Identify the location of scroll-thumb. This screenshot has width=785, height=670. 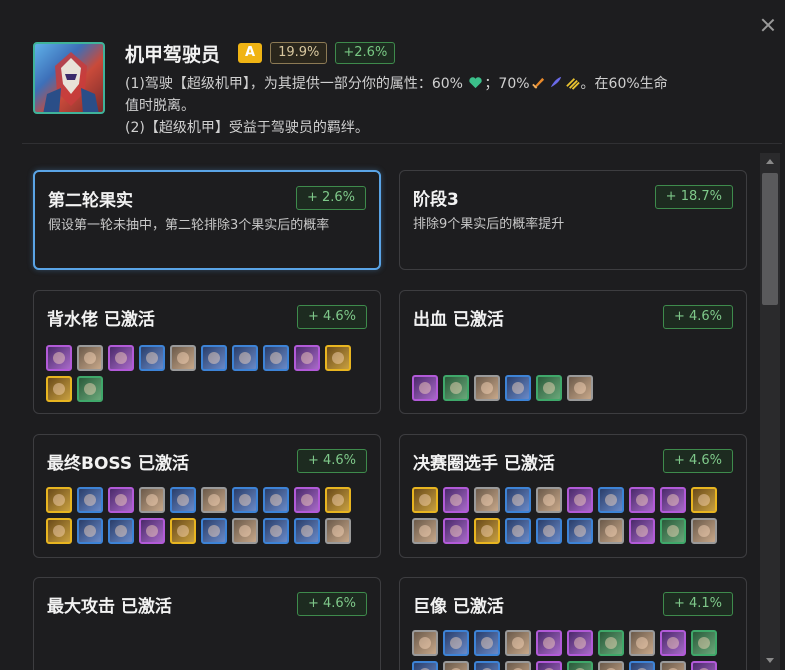
(770, 239).